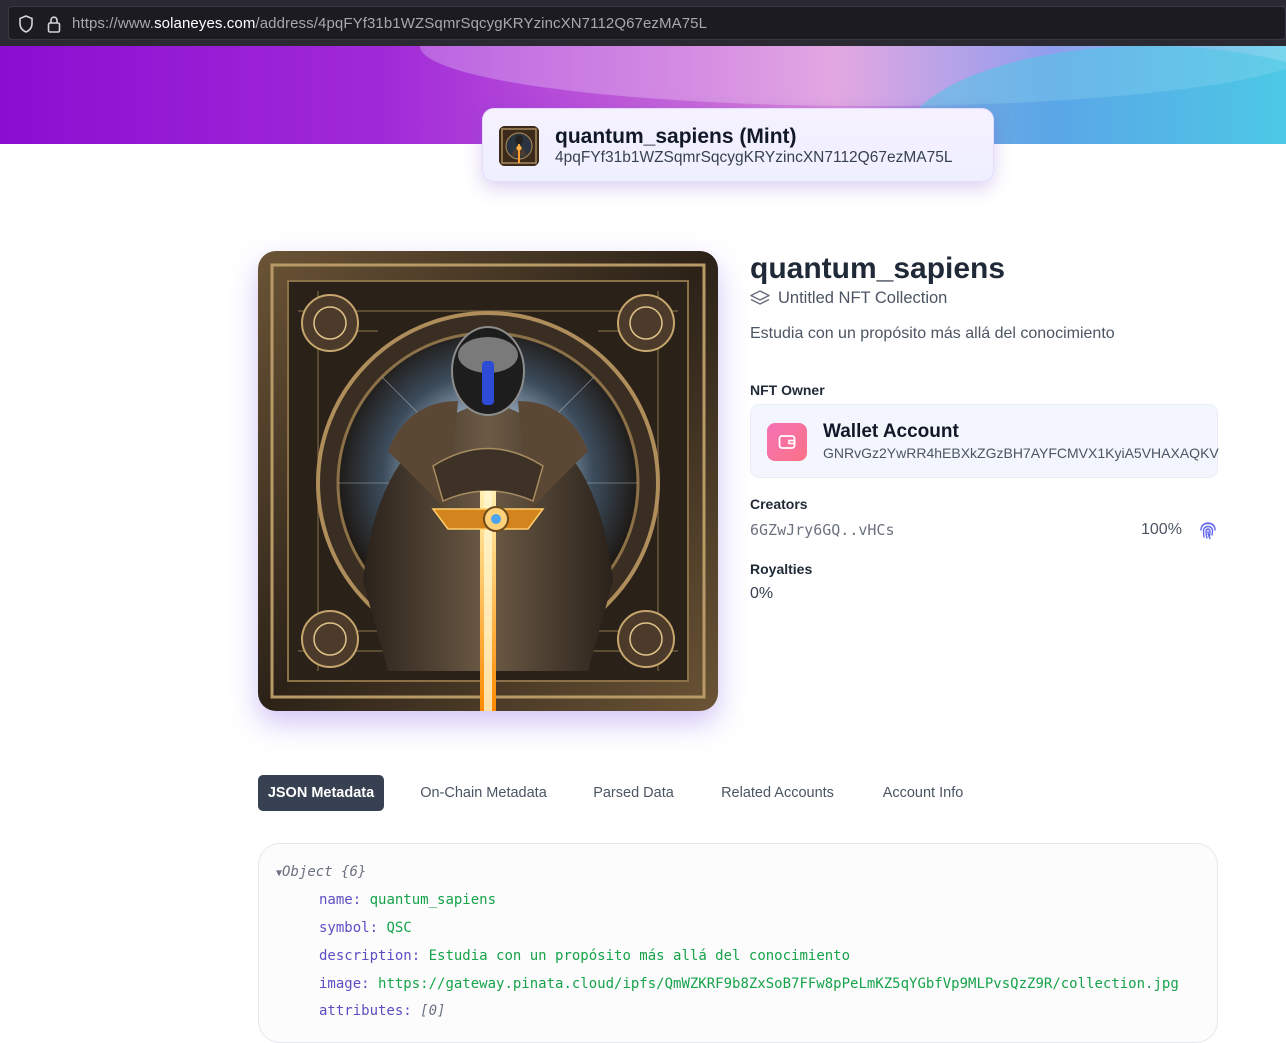 This screenshot has height=1043, width=1286. Describe the element at coordinates (1208, 530) in the screenshot. I see `fingerprint-icon` at that location.